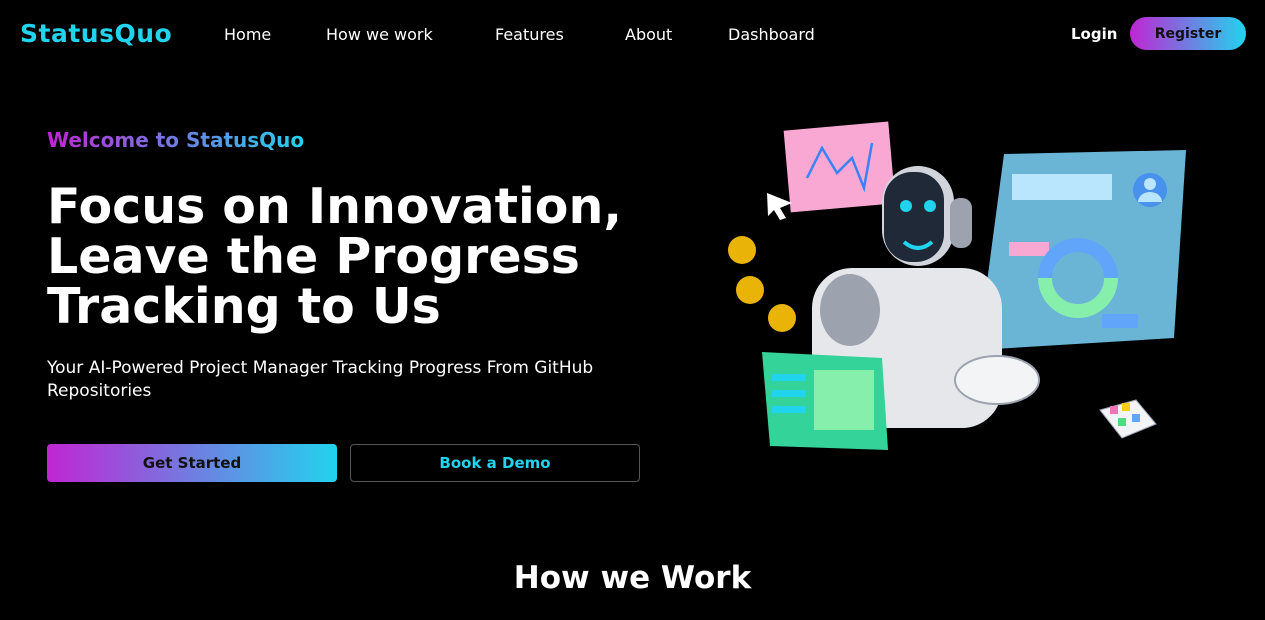  I want to click on nav-link-home: Home, so click(247, 34).